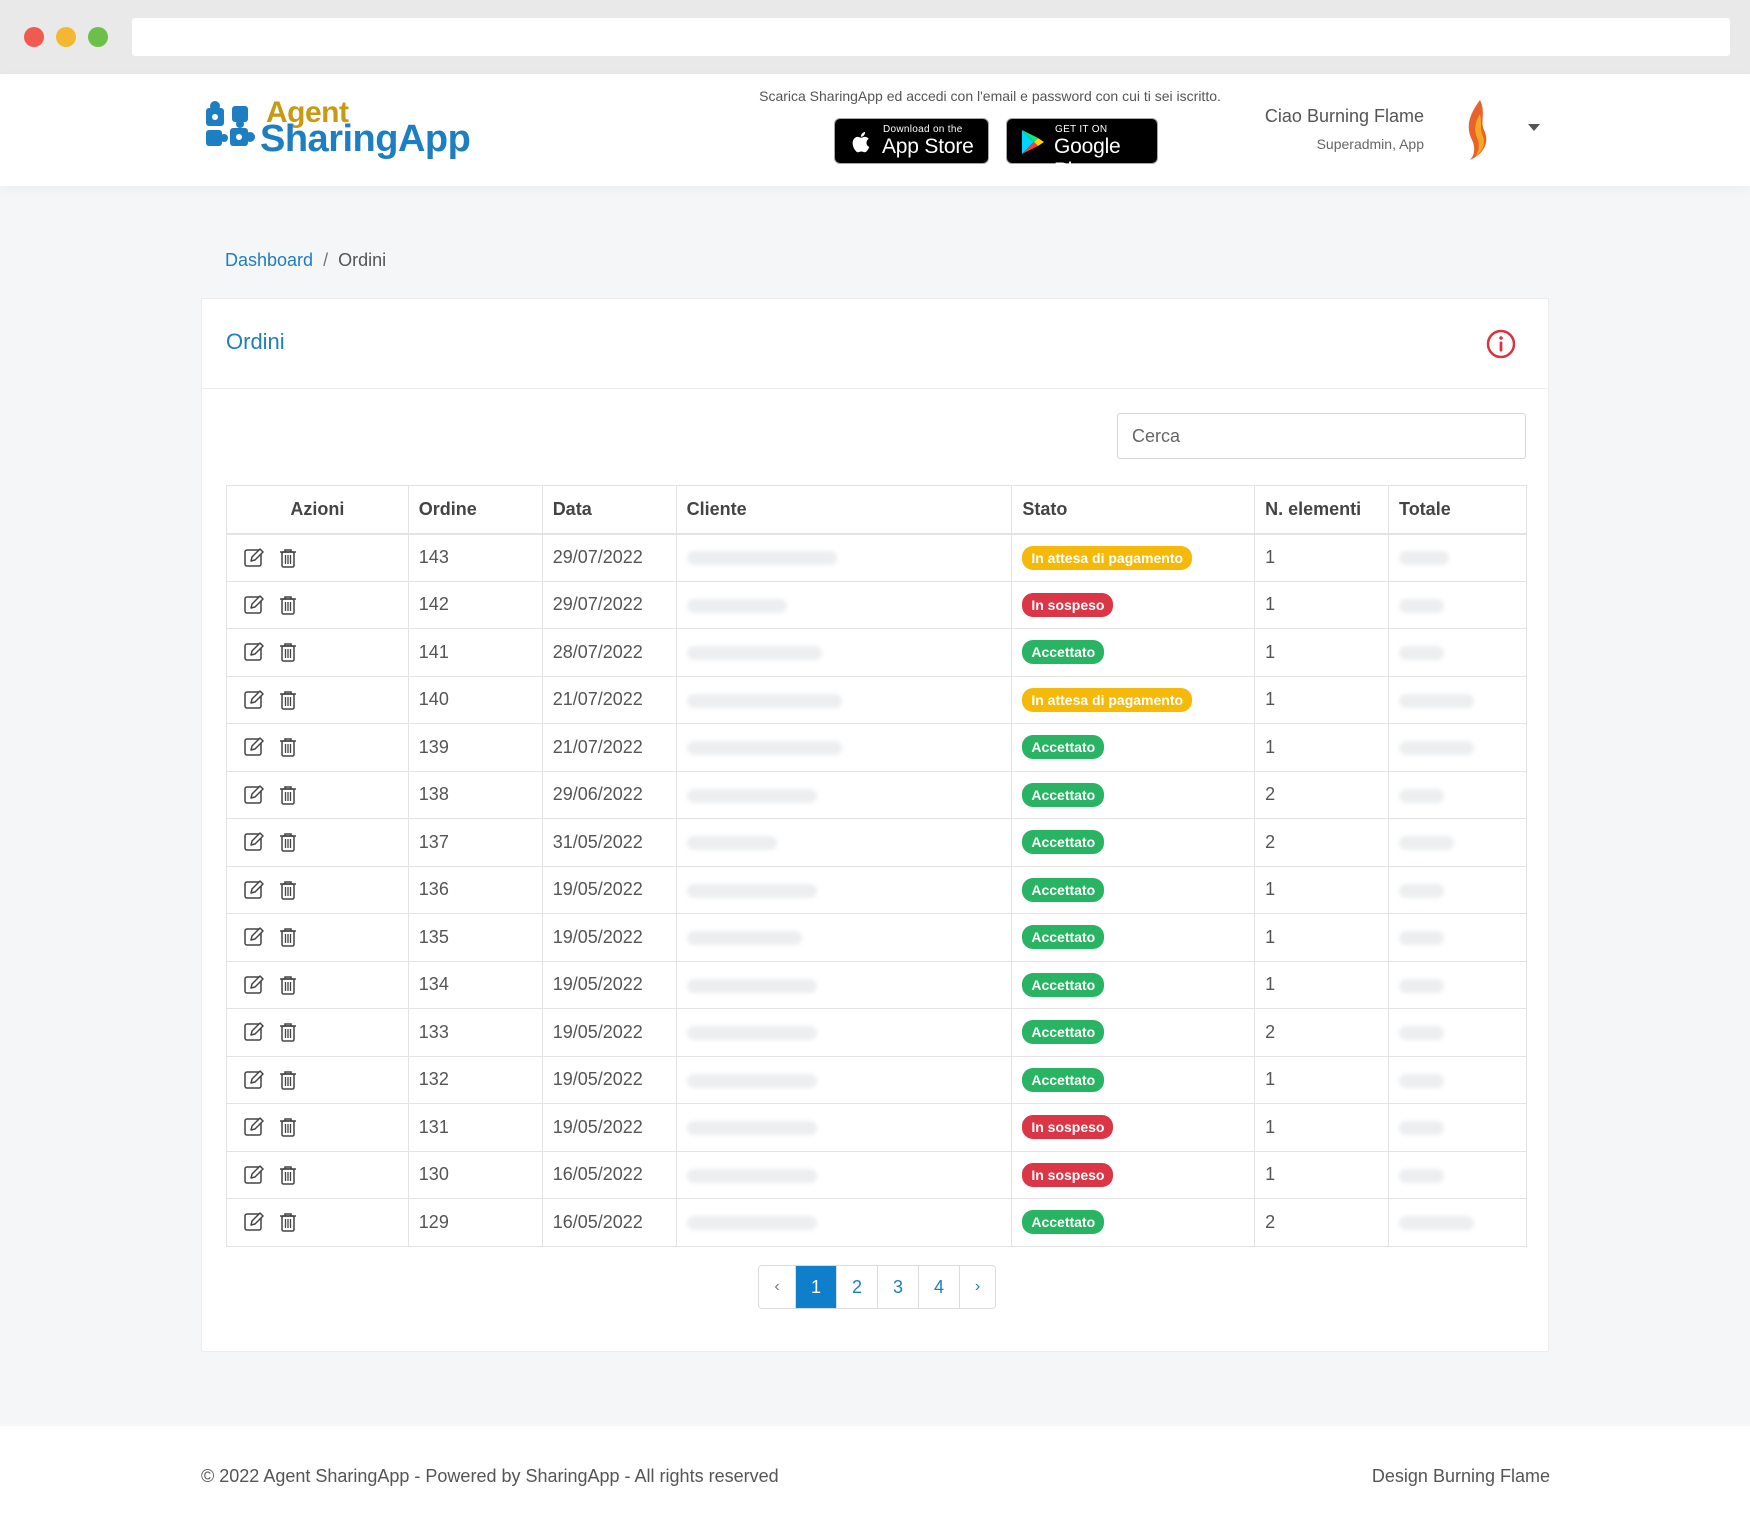  Describe the element at coordinates (876, 1174) in the screenshot. I see `table-row: 130 16/05/2022 In sospeso 1` at that location.